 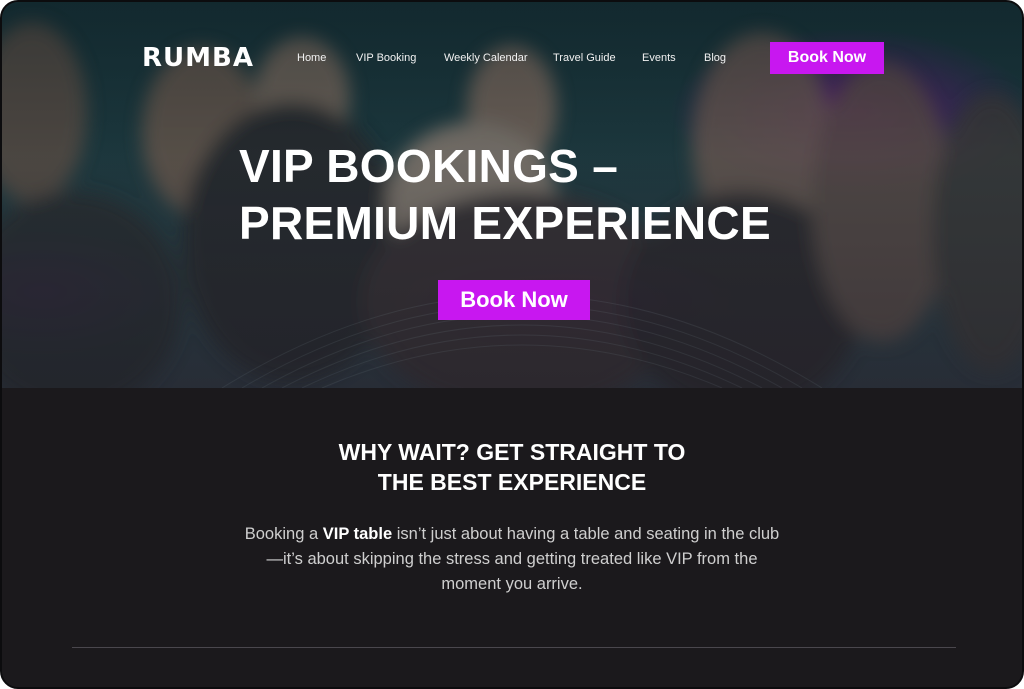 What do you see at coordinates (311, 58) in the screenshot?
I see `nav-link-home: Home` at bounding box center [311, 58].